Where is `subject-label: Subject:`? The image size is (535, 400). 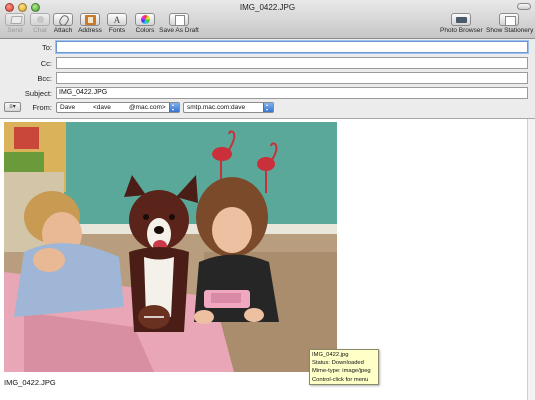
subject-label: Subject: is located at coordinates (38, 93).